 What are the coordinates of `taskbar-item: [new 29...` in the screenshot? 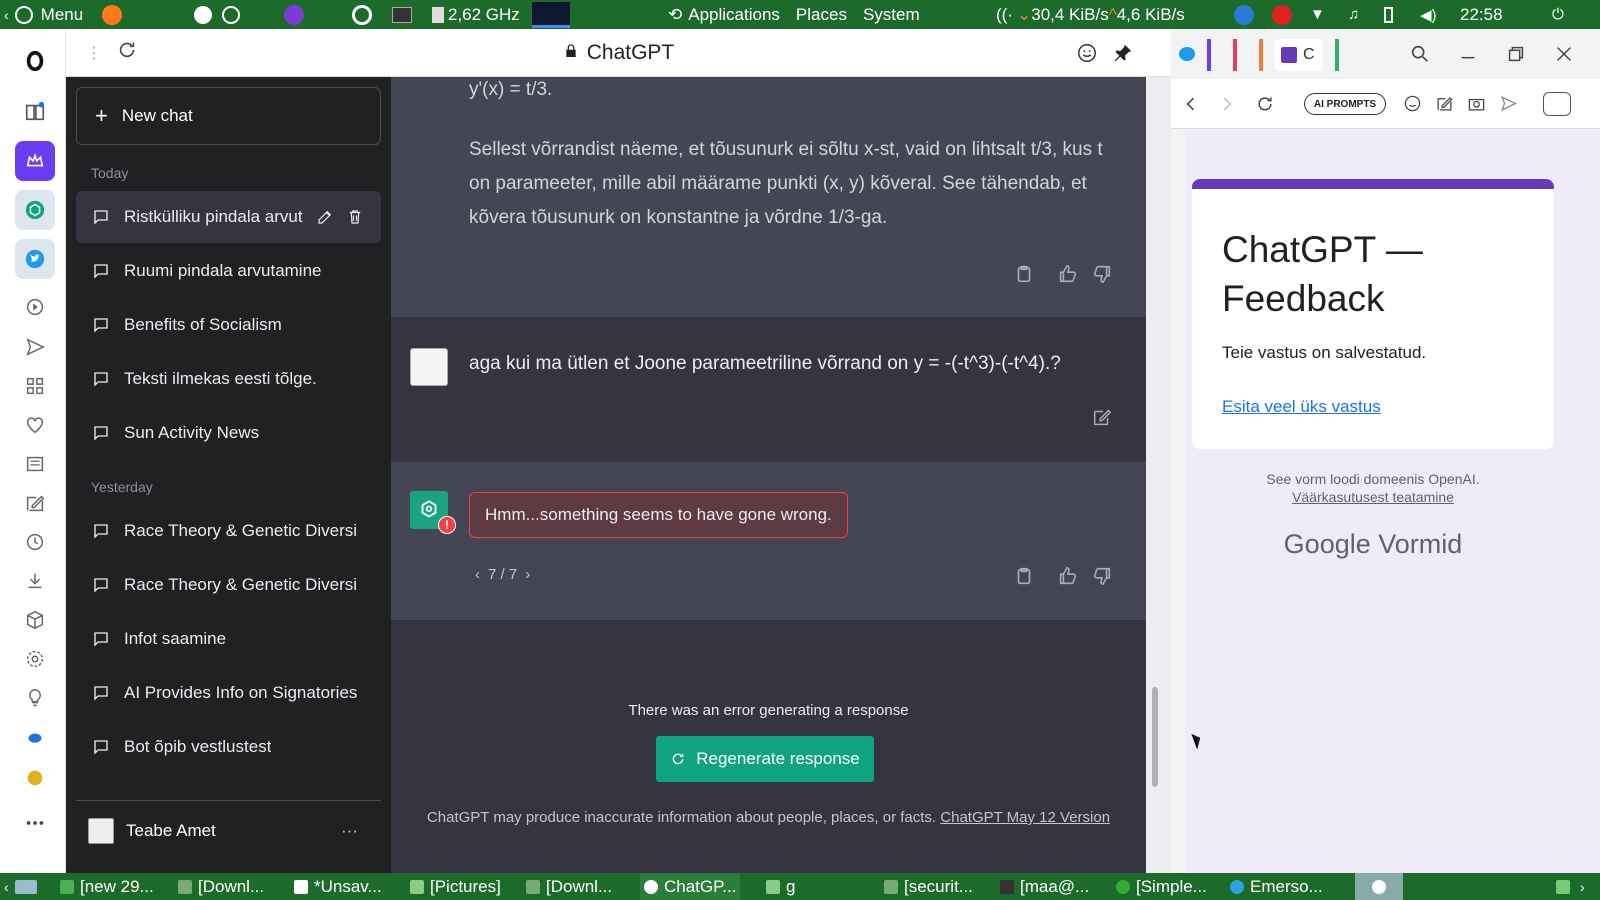 It's located at (107, 886).